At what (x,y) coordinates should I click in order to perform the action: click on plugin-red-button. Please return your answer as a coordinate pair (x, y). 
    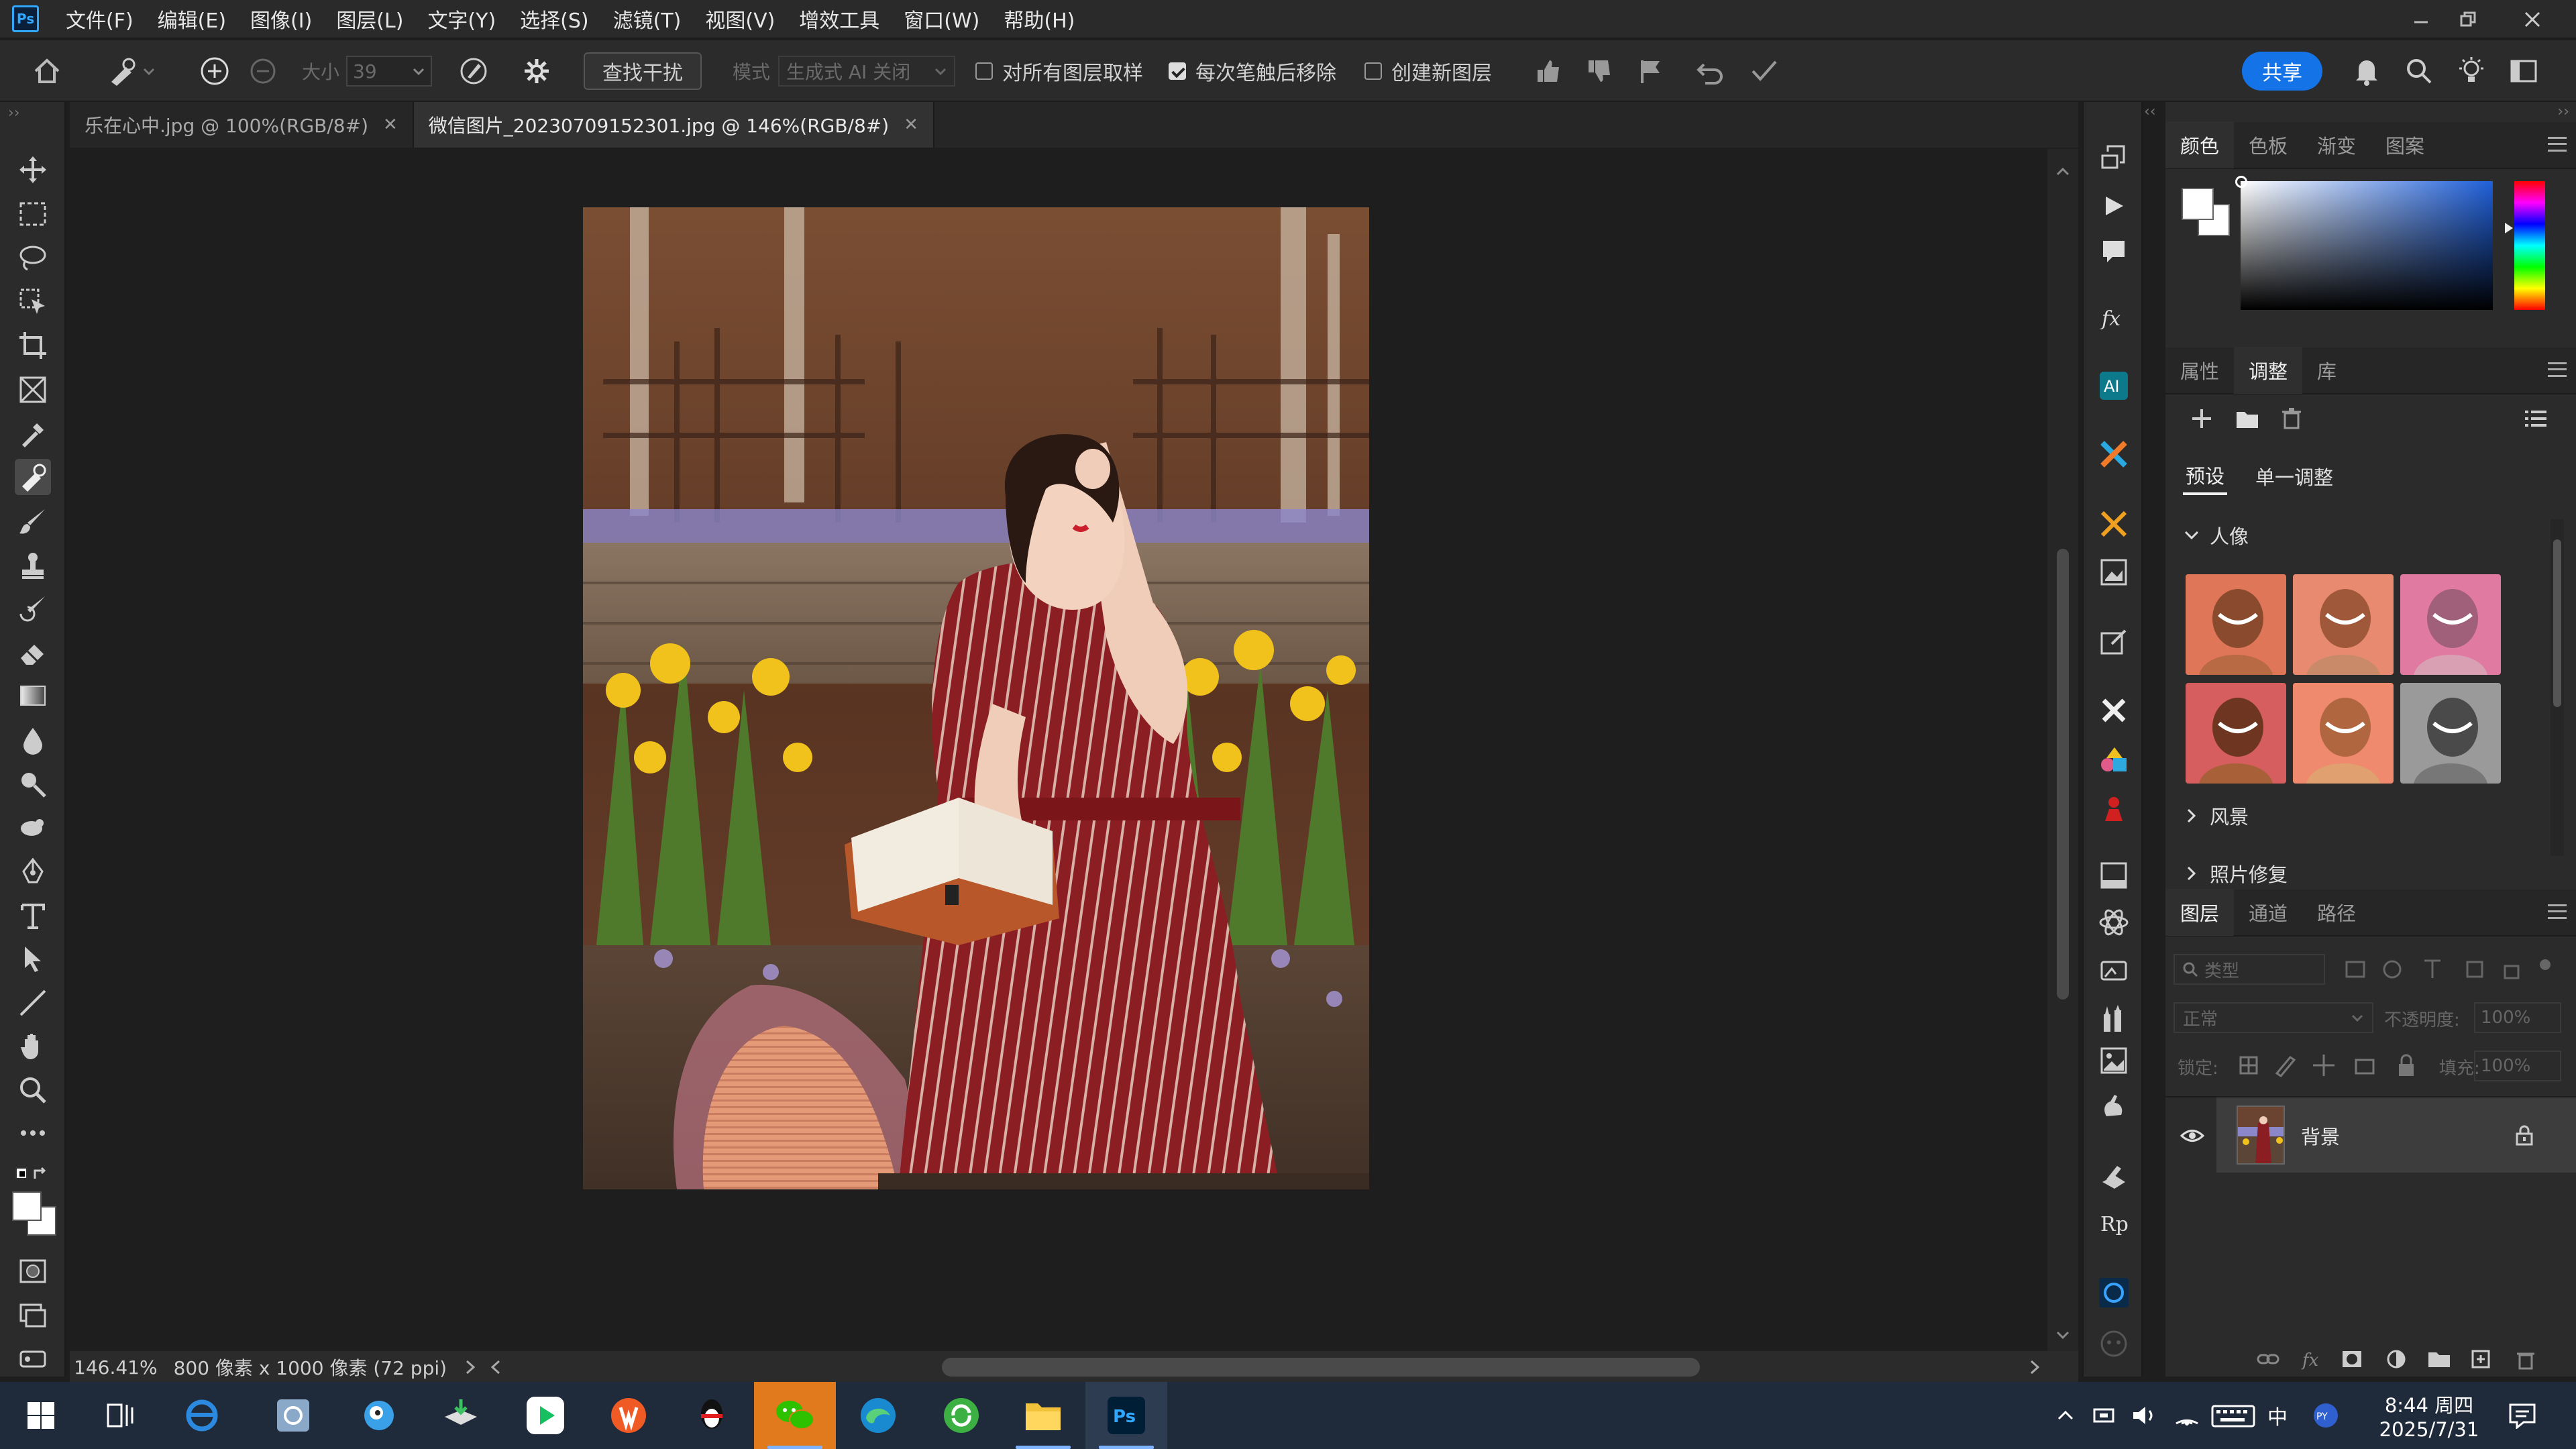
    Looking at the image, I should click on (2114, 809).